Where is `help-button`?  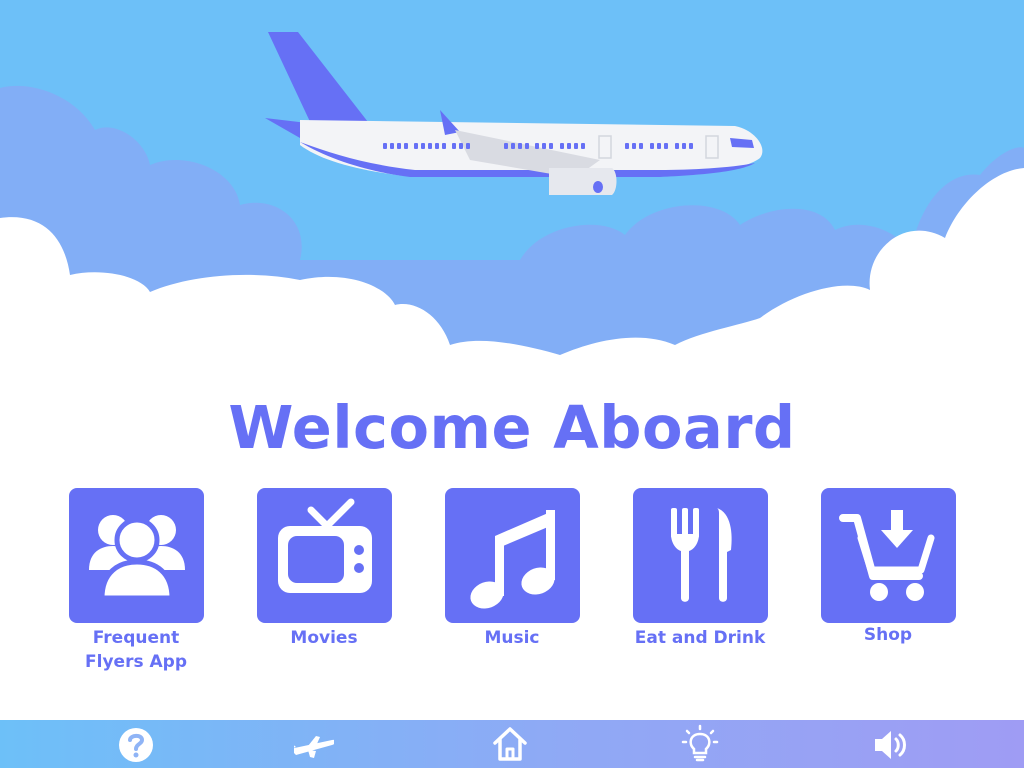
help-button is located at coordinates (136, 744).